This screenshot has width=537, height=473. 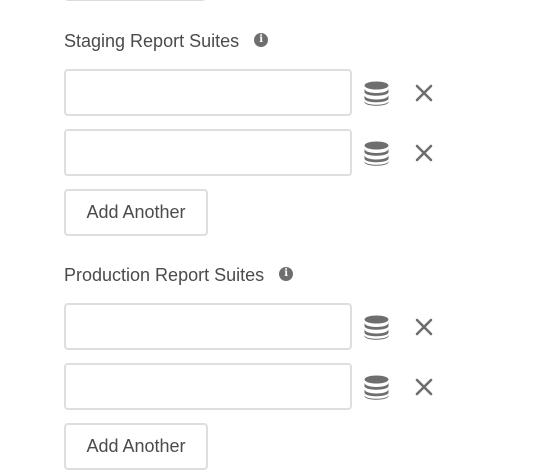 What do you see at coordinates (136, 446) in the screenshot?
I see `production-add-another-button: Add Another` at bounding box center [136, 446].